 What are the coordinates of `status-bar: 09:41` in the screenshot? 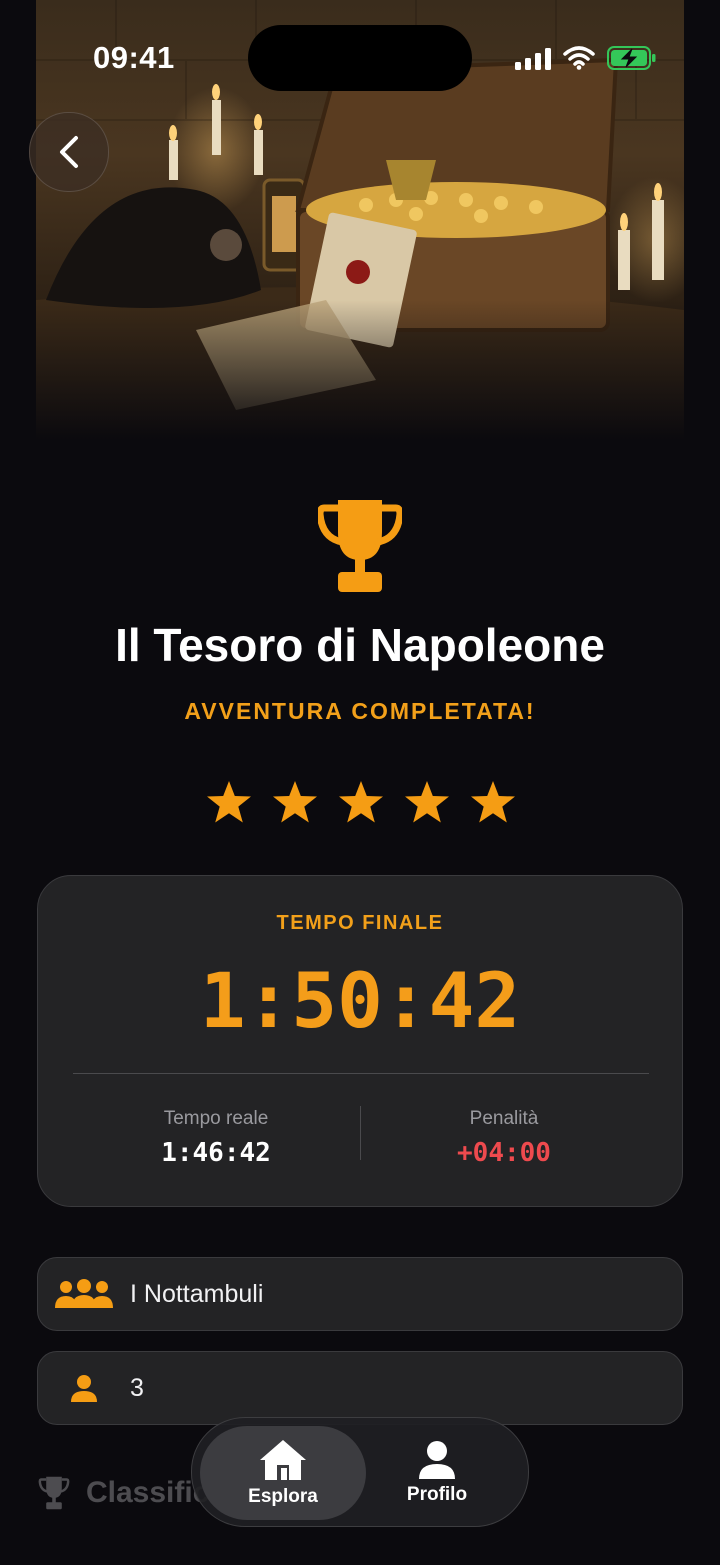 It's located at (360, 60).